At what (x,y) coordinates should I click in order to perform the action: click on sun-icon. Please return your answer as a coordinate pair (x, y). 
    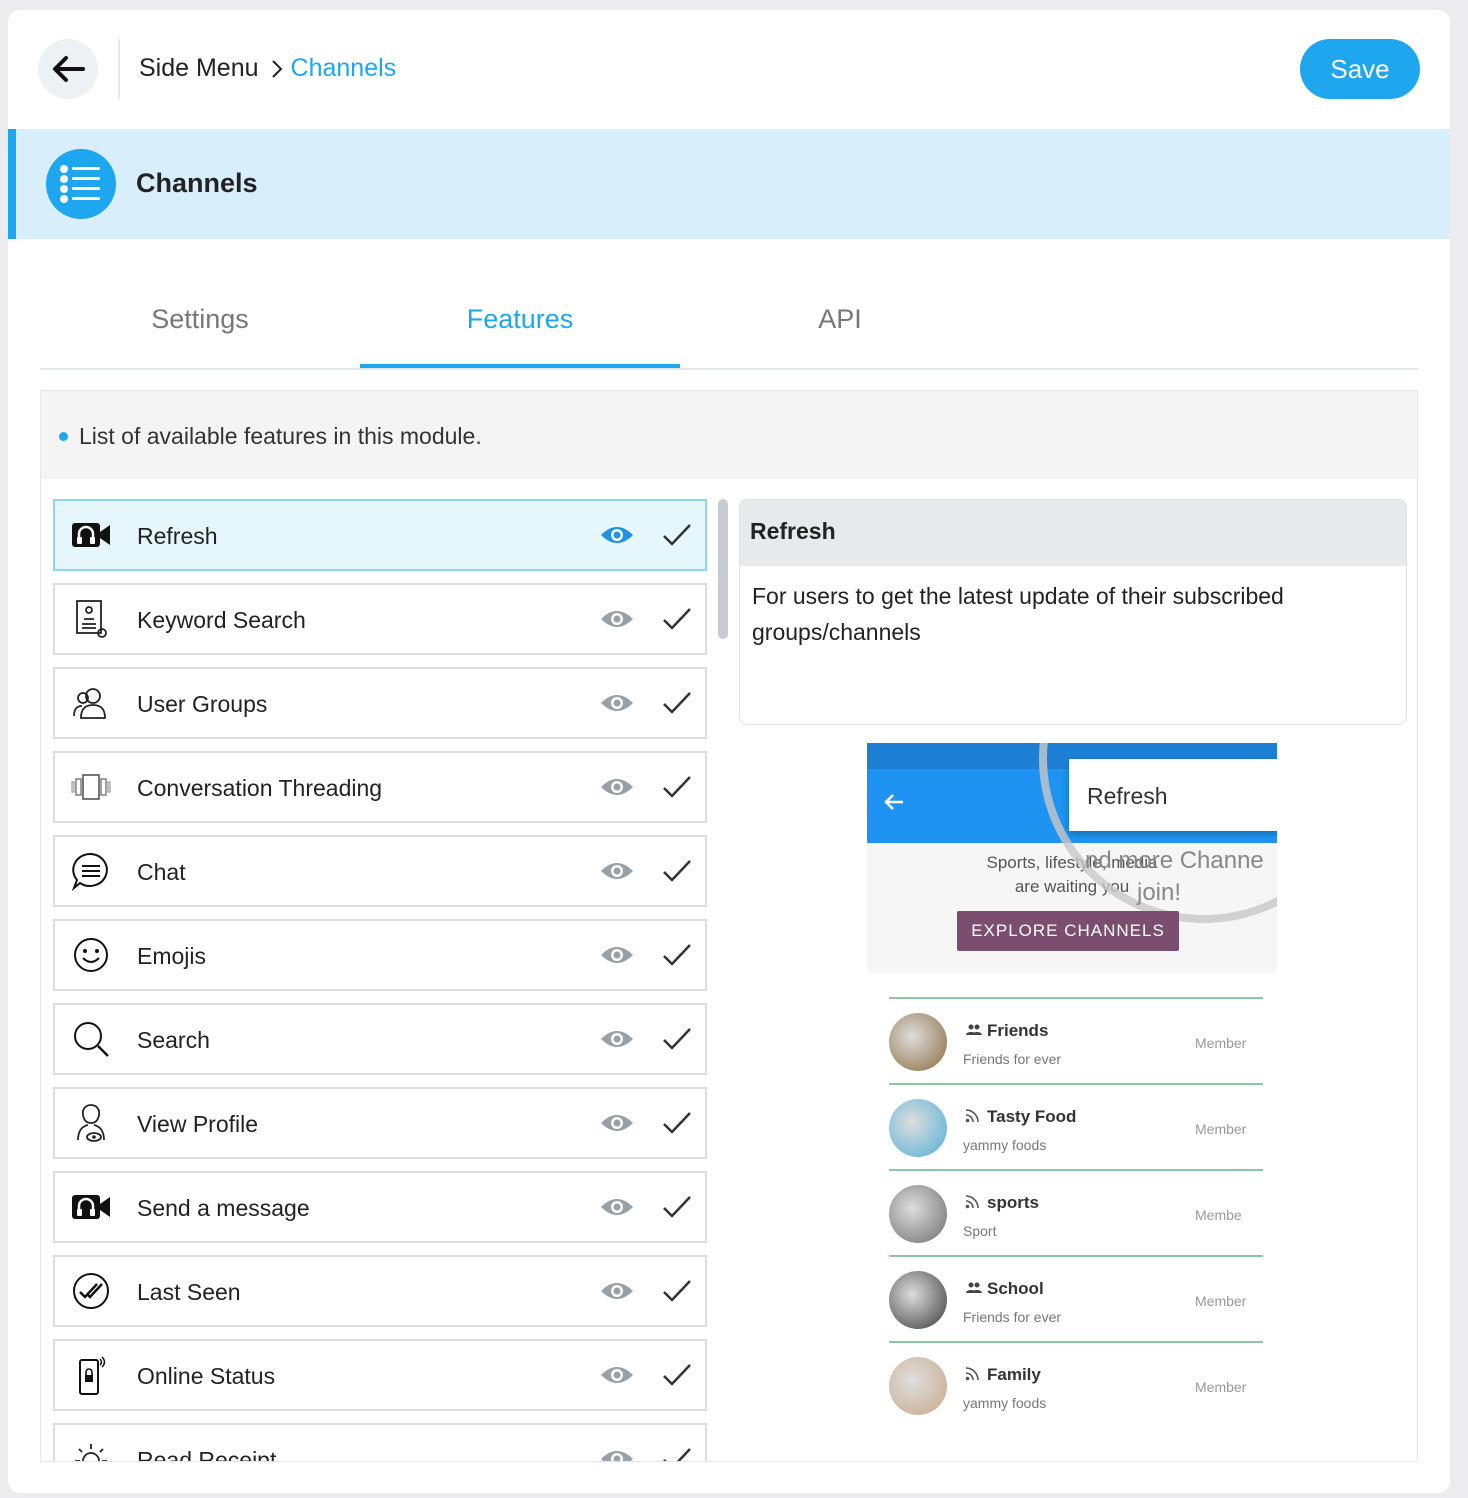
    Looking at the image, I should click on (91, 1450).